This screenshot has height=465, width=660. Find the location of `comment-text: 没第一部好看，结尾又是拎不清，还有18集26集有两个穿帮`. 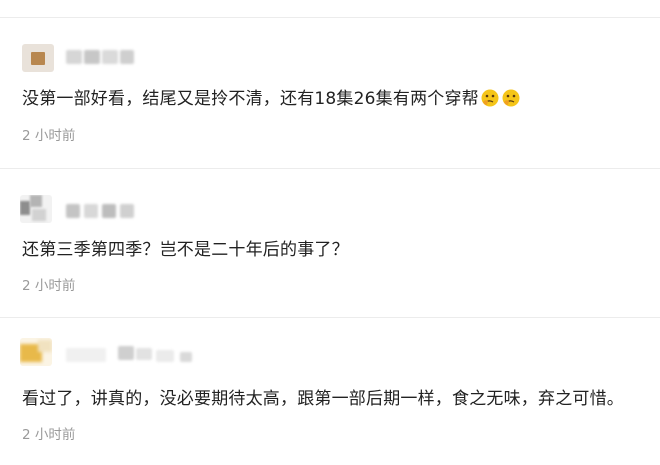

comment-text: 没第一部好看，结尾又是拎不清，还有18集26集有两个穿帮 is located at coordinates (271, 99).